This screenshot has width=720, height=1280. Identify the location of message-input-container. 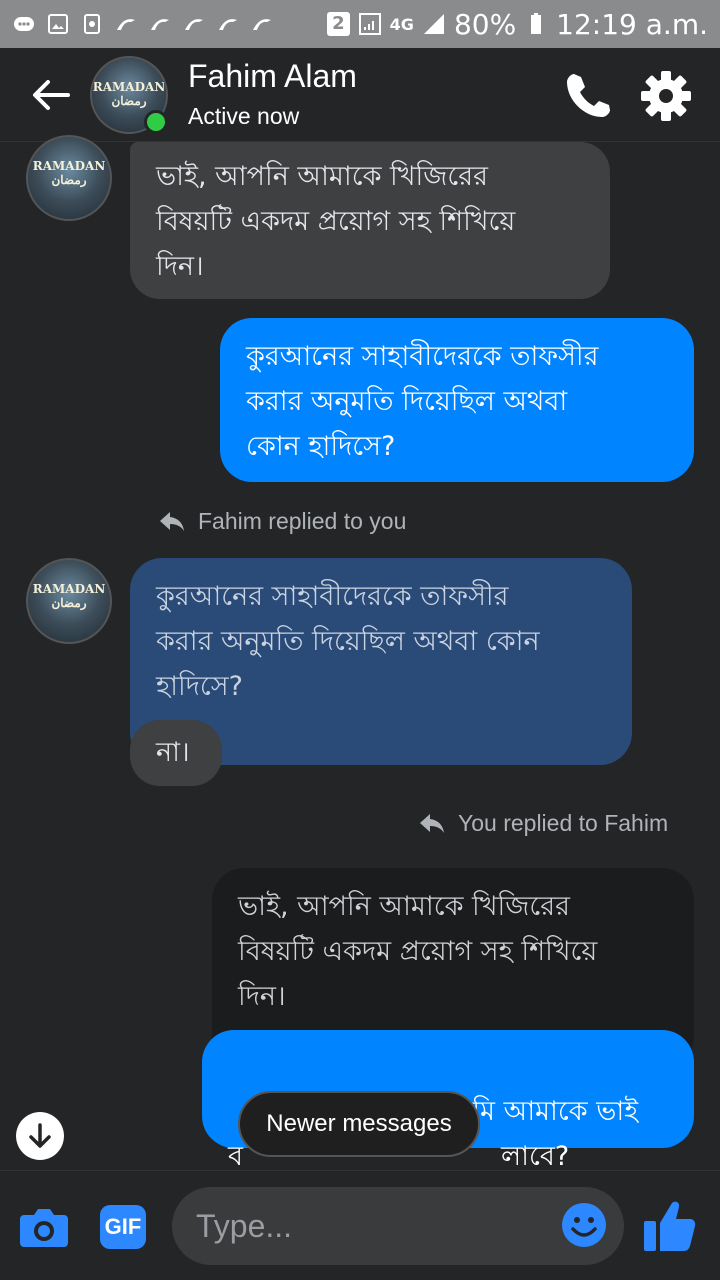
(398, 1226).